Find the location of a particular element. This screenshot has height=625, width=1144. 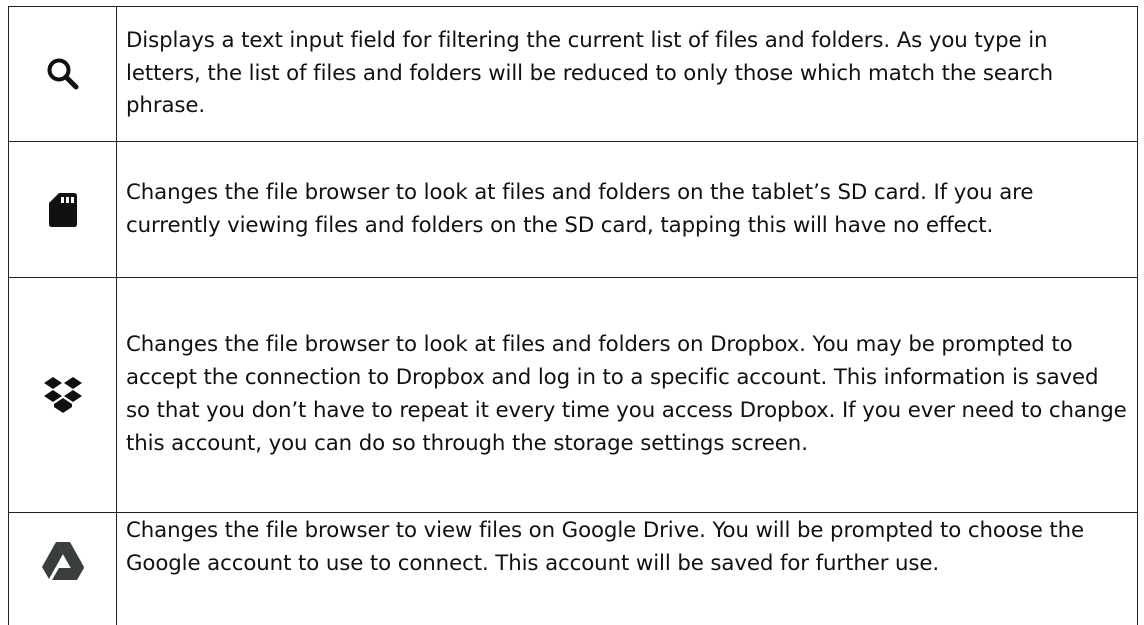

dropbox-icon is located at coordinates (63, 395).